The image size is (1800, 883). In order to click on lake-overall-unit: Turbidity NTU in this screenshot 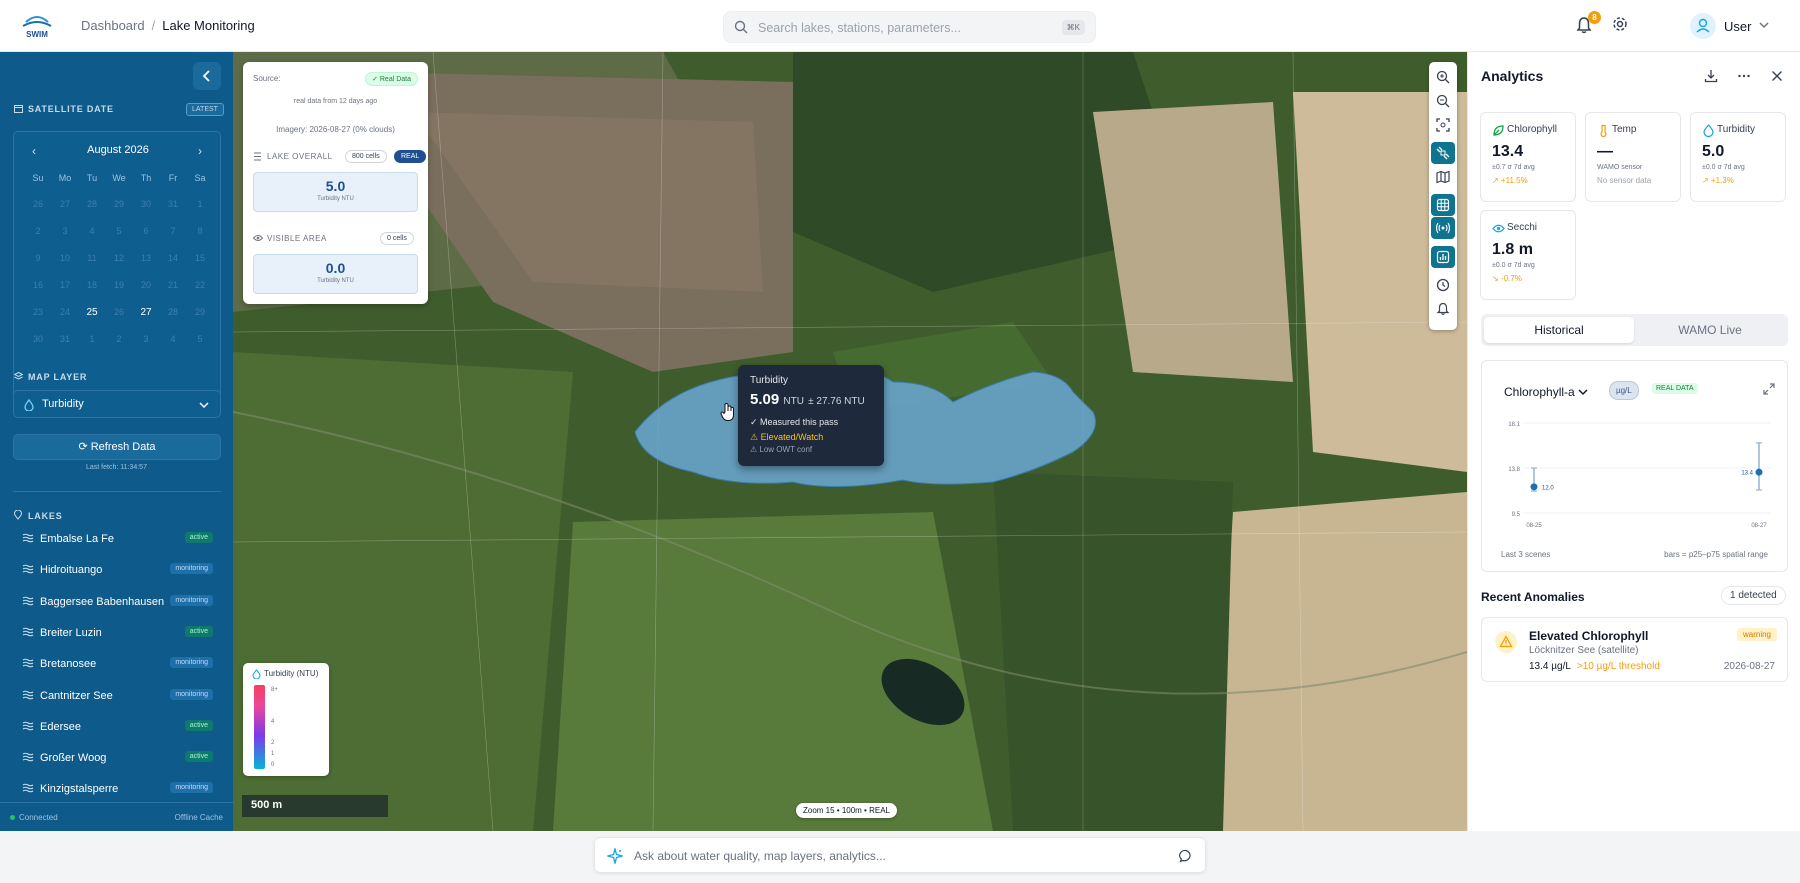, I will do `click(335, 199)`.